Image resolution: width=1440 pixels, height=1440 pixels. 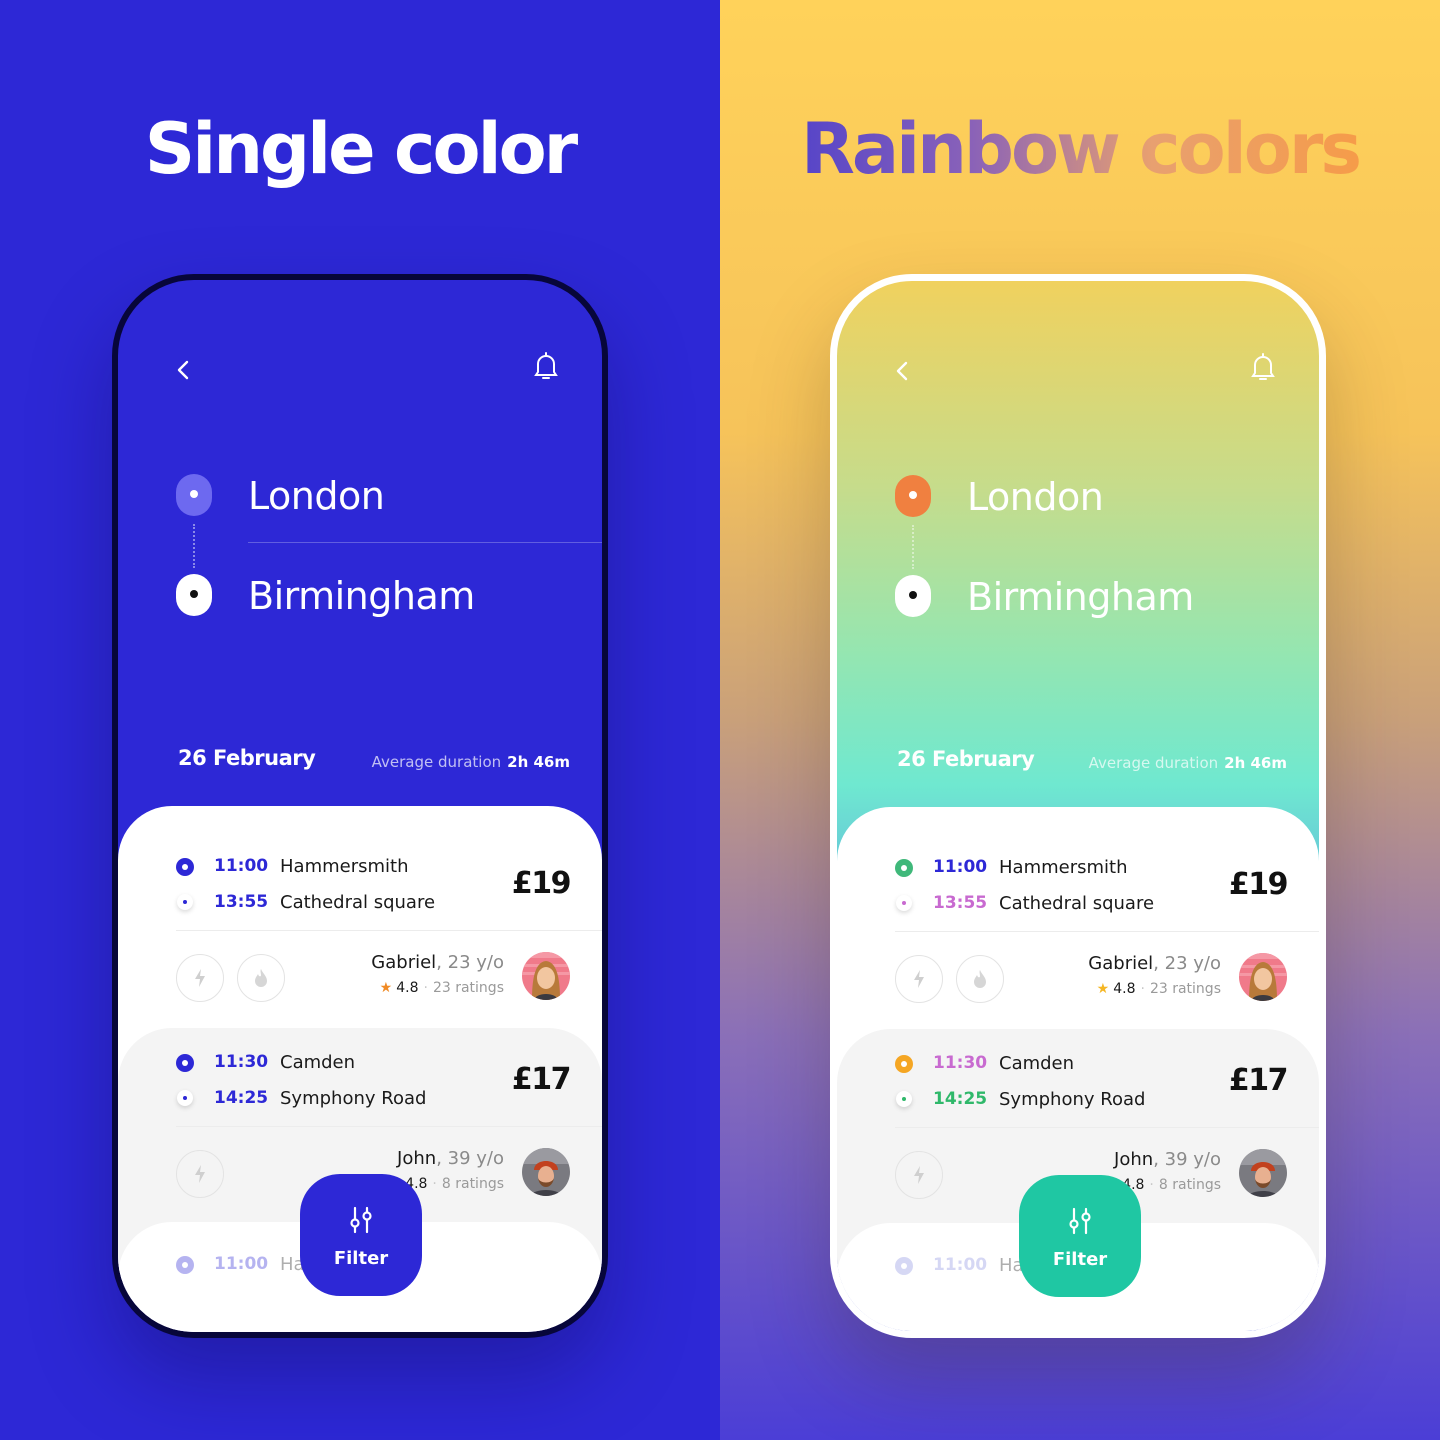 I want to click on headline-rainbow-colors: Rainbow colors, so click(x=1080, y=149).